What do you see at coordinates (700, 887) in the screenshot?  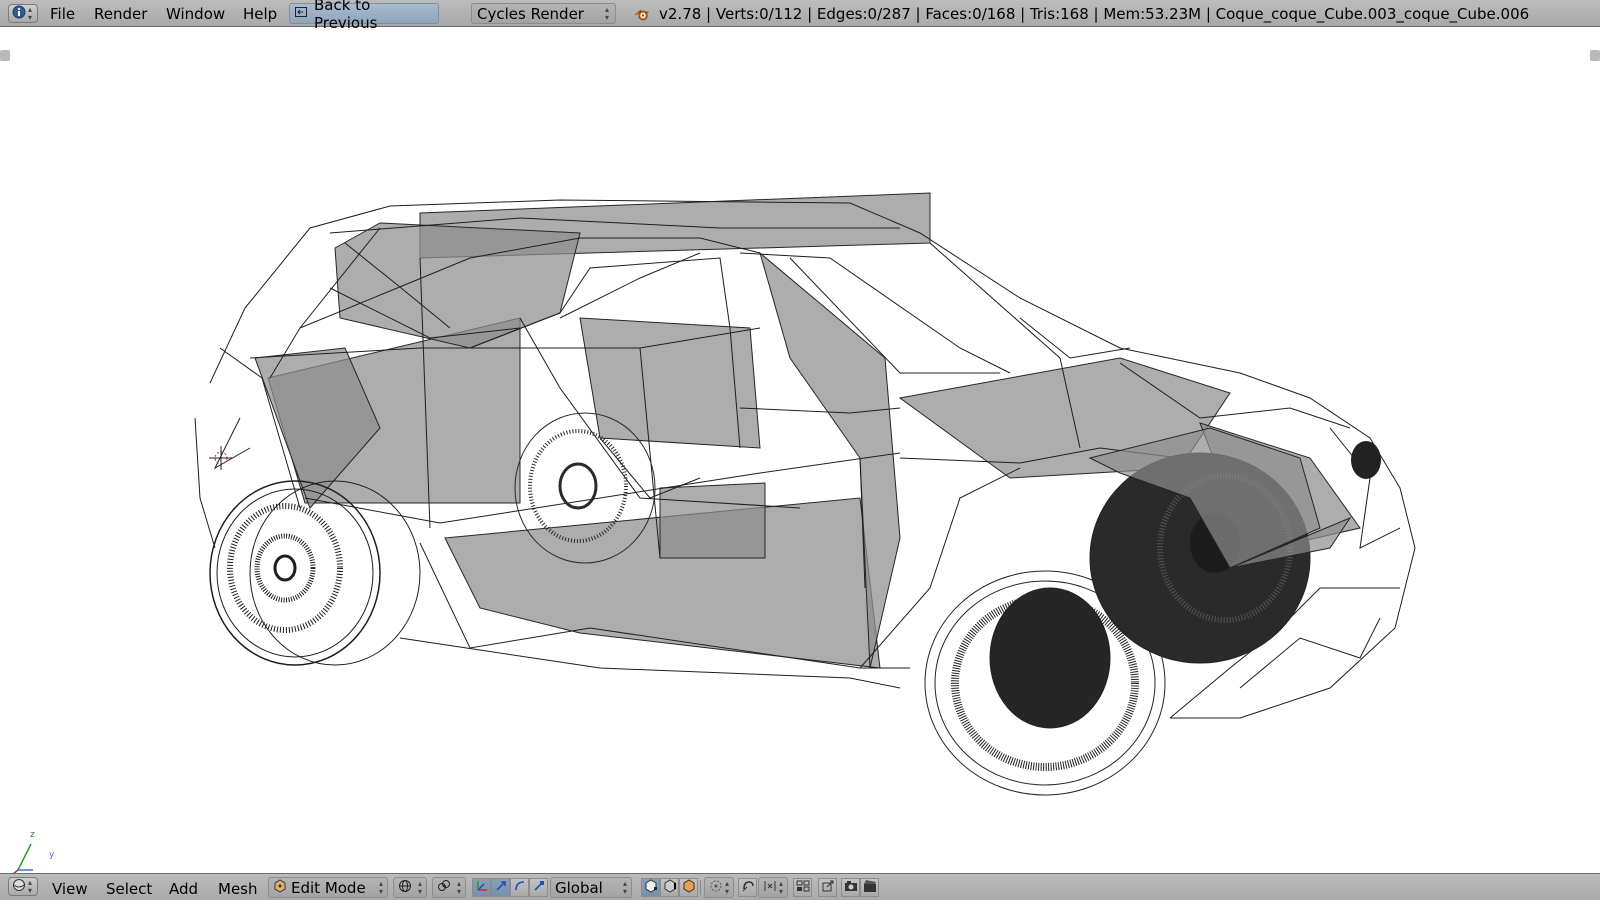 I see `separator` at bounding box center [700, 887].